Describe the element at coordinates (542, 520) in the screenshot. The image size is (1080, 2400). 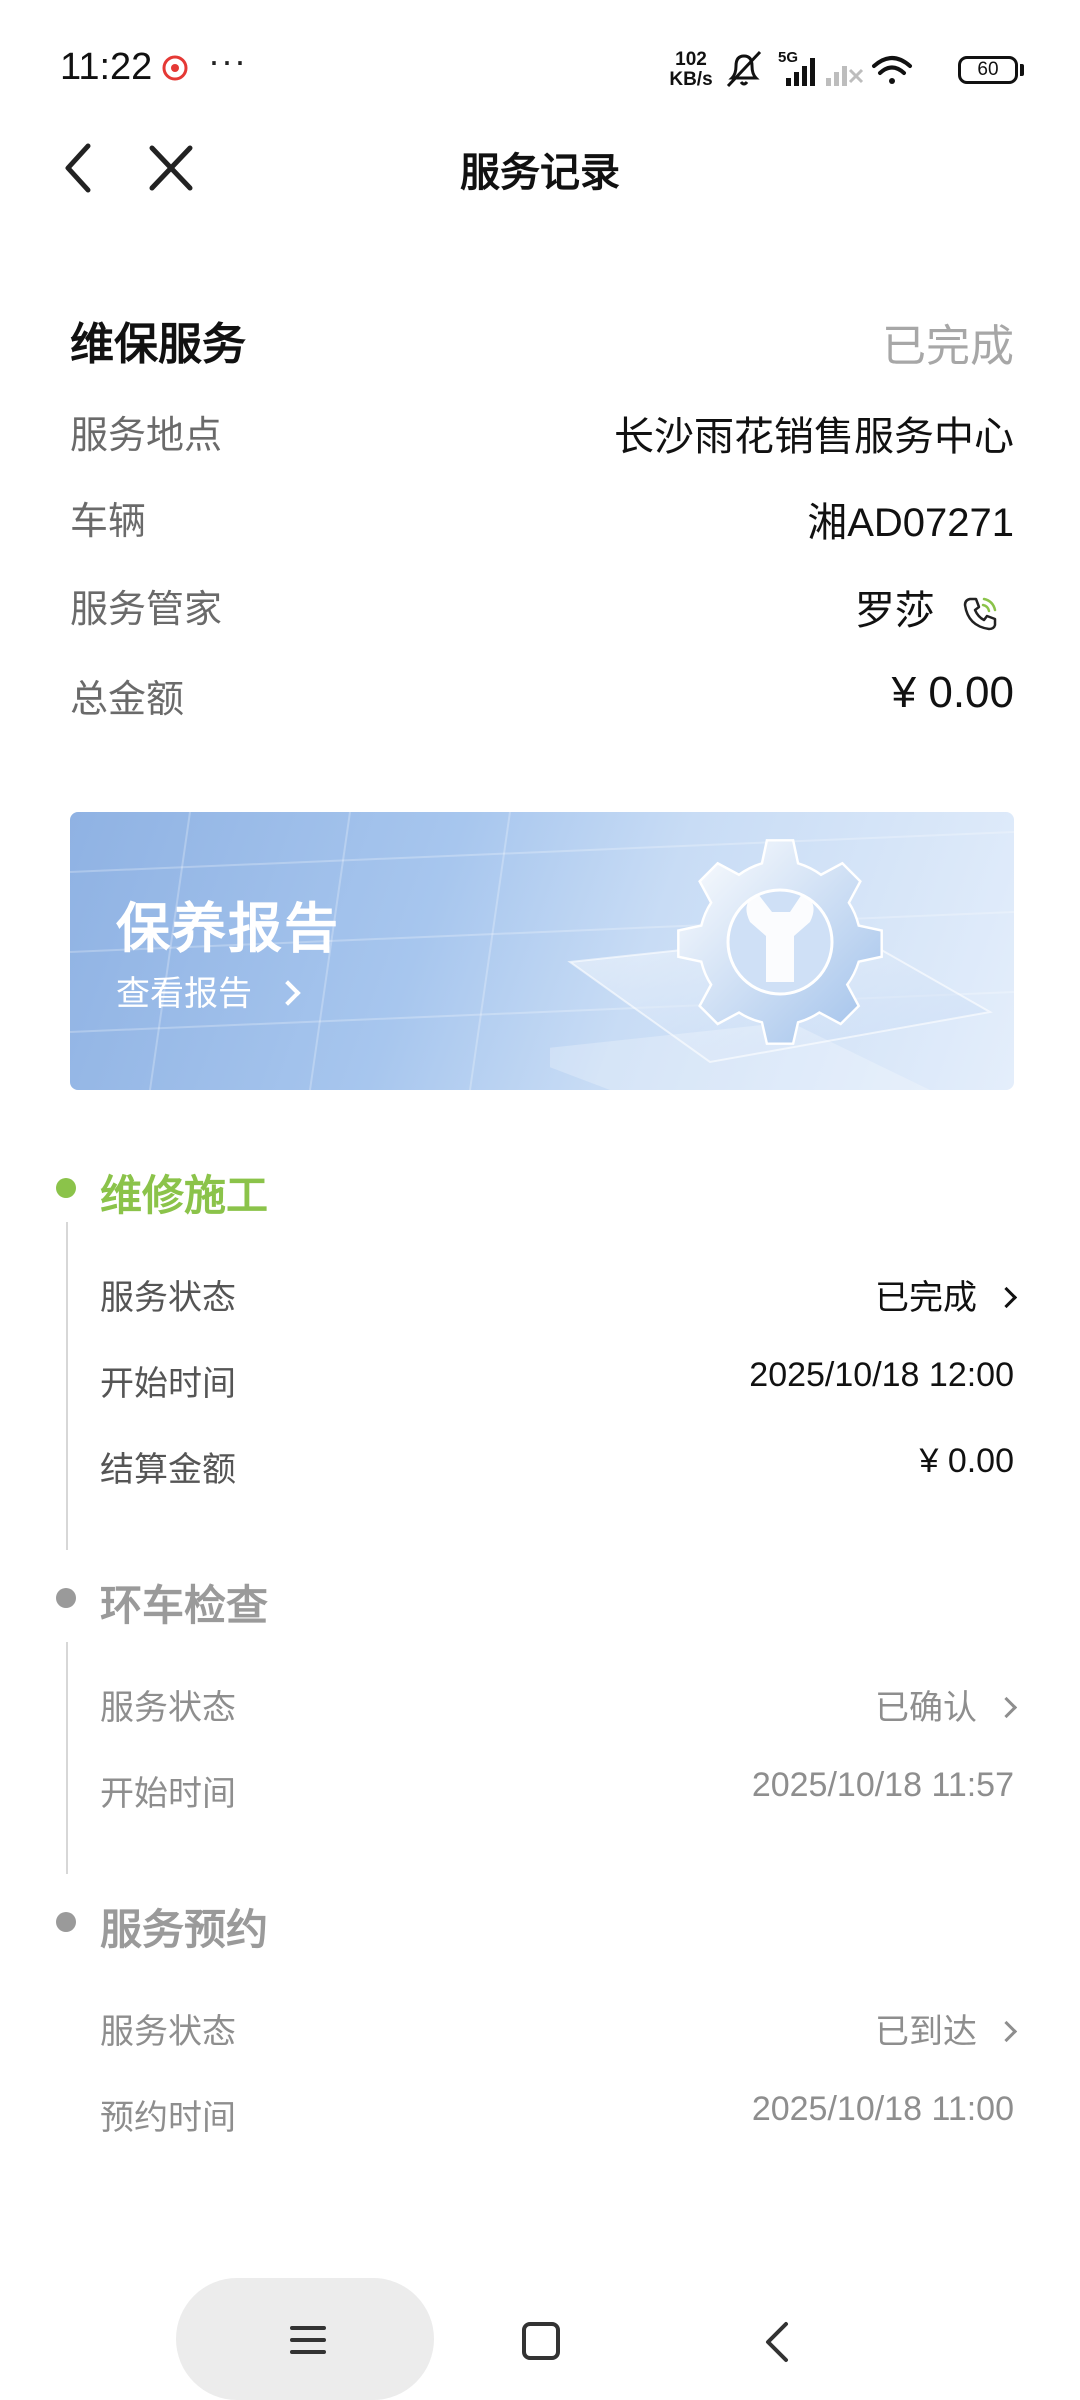
I see `summary-row-vehicle: 车辆 湘AD07271` at that location.